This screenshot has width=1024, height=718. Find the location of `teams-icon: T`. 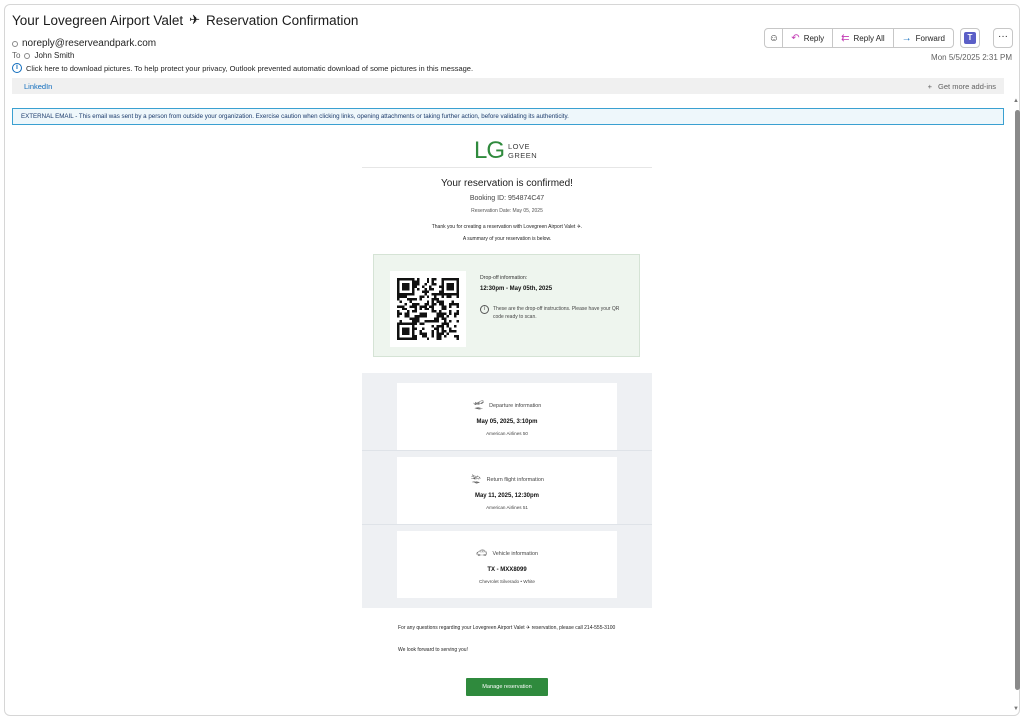

teams-icon: T is located at coordinates (970, 38).